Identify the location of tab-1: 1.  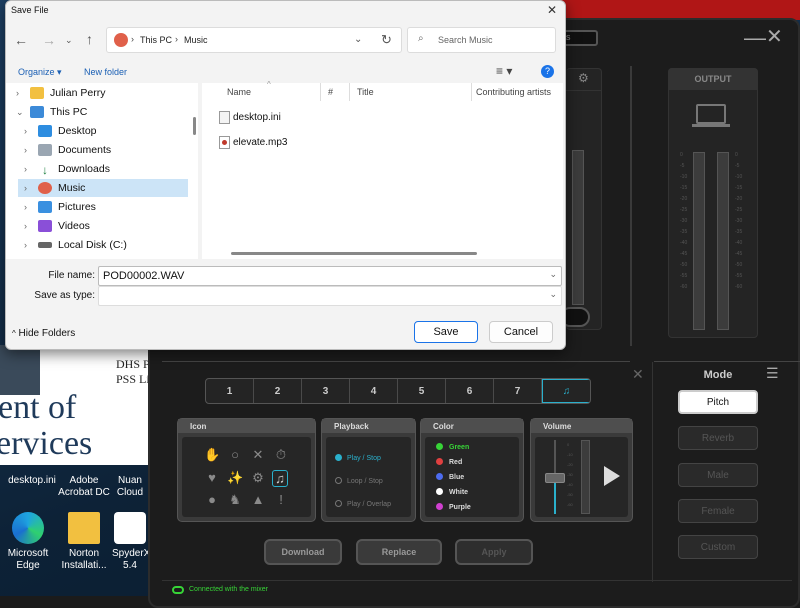
(230, 391).